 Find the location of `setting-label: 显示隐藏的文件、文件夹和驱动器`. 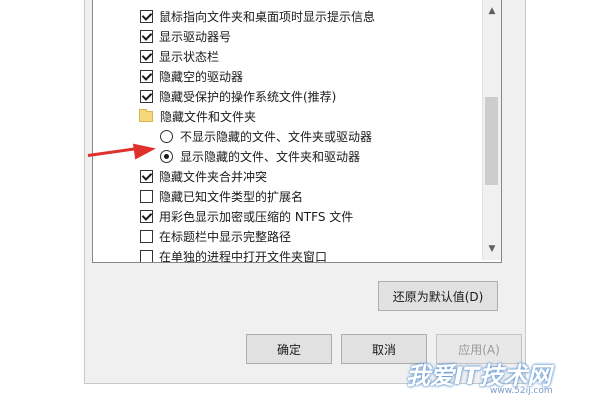

setting-label: 显示隐藏的文件、文件夹和驱动器 is located at coordinates (270, 156).